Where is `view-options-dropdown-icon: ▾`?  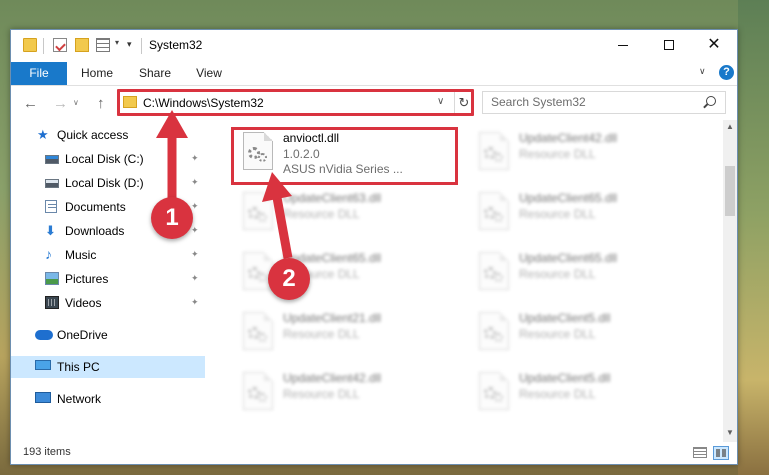
view-options-dropdown-icon: ▾ is located at coordinates (117, 42).